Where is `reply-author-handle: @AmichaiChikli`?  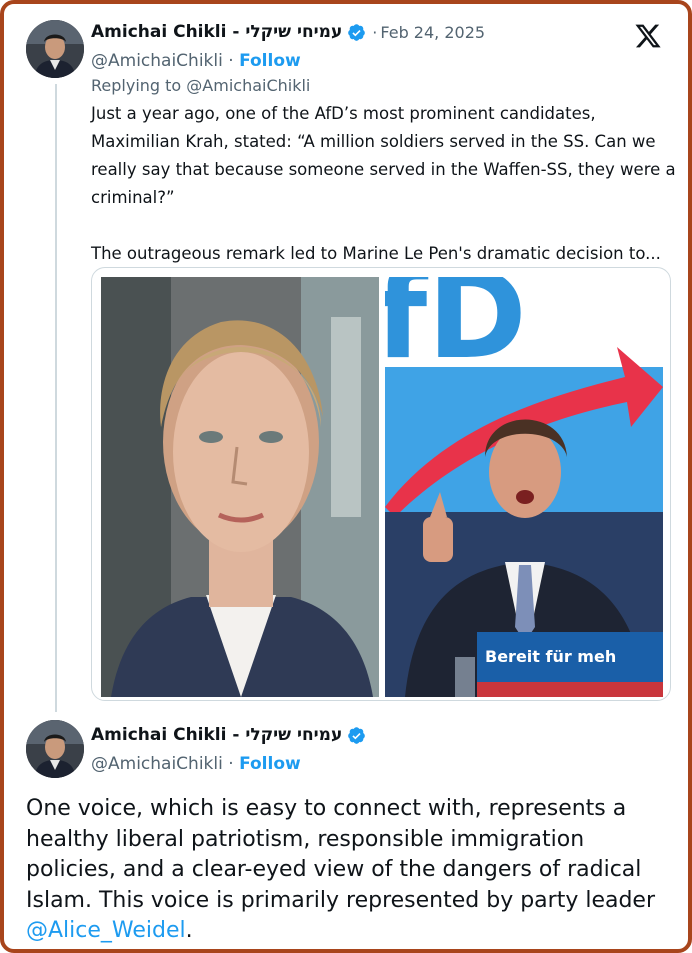
reply-author-handle: @AmichaiChikli is located at coordinates (157, 764).